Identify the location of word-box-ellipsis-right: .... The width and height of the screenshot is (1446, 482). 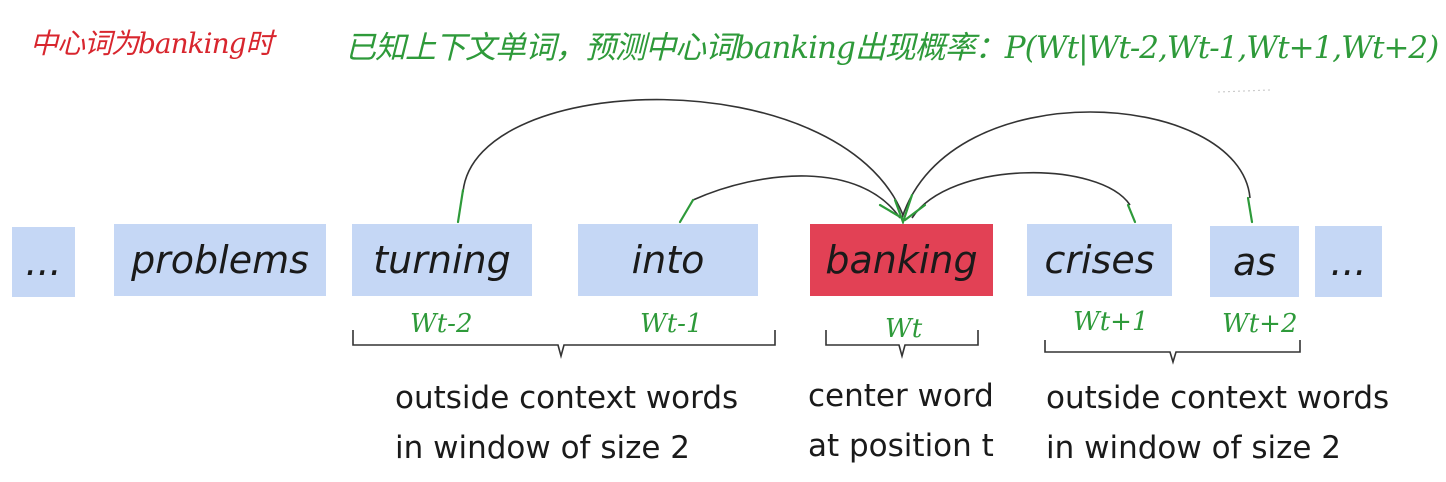
(1348, 261).